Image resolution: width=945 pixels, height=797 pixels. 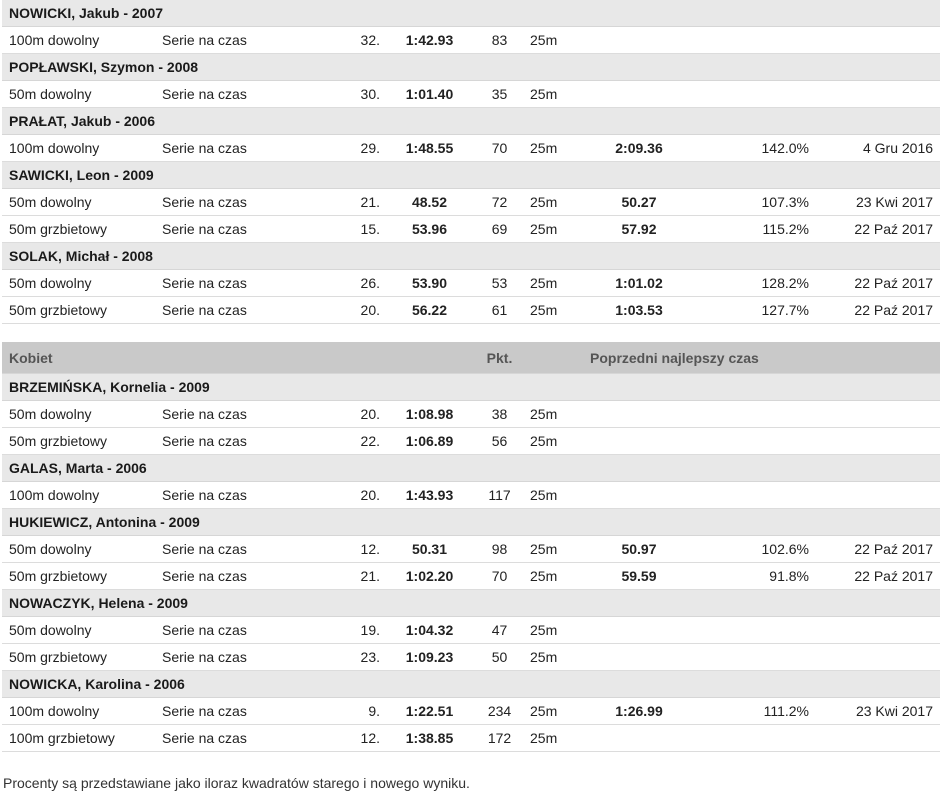 I want to click on percent-cell: 107.3%, so click(x=751, y=202).